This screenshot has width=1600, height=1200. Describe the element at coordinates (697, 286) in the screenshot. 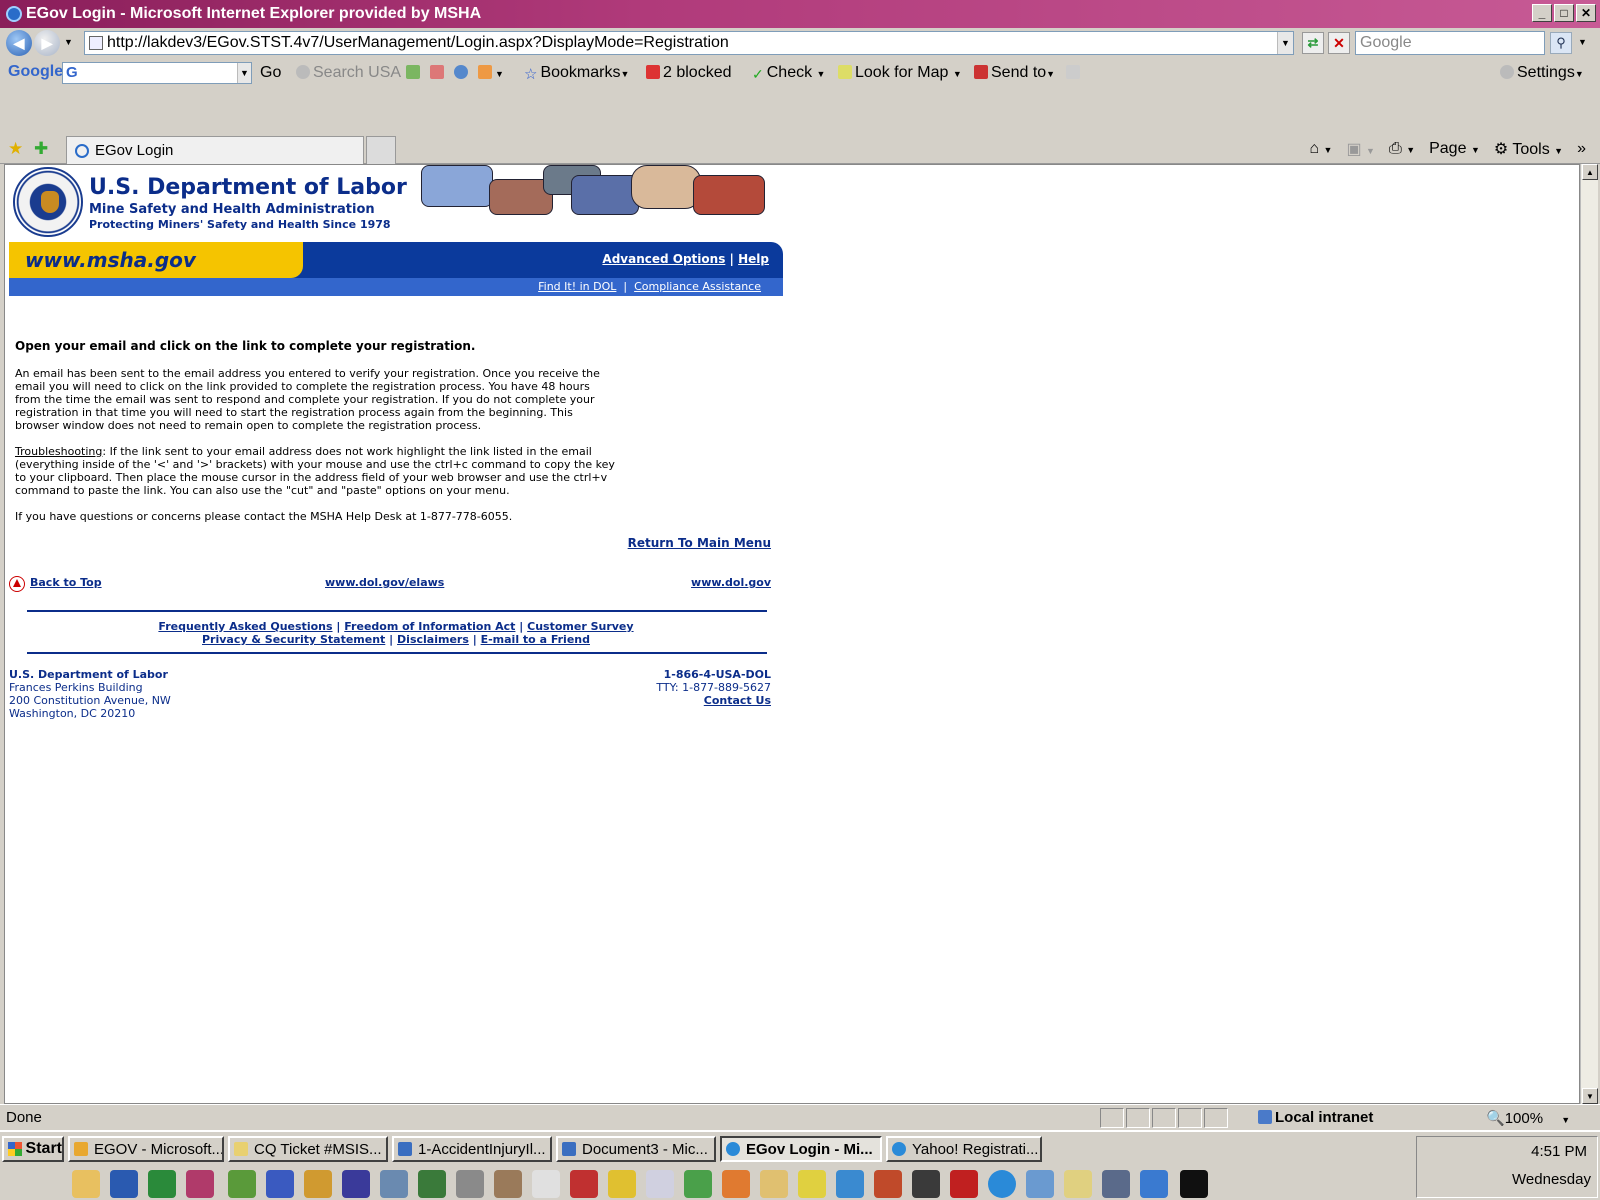

I see `compliance-link: Compliance Assistance` at that location.